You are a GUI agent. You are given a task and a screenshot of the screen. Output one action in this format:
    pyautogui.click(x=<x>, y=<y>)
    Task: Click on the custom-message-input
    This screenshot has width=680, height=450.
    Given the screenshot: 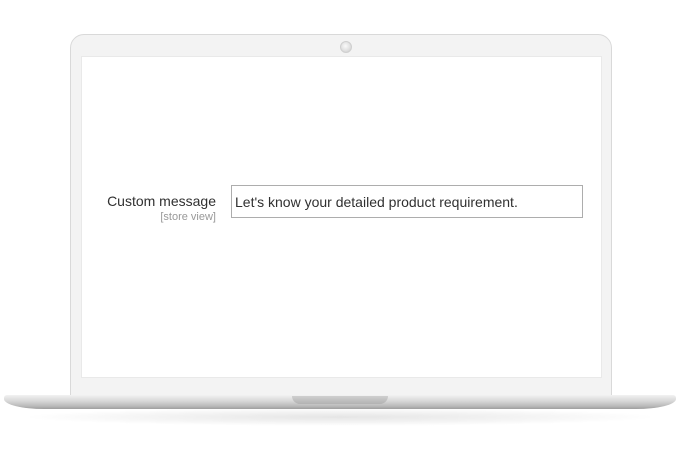 What is the action you would take?
    pyautogui.click(x=407, y=201)
    